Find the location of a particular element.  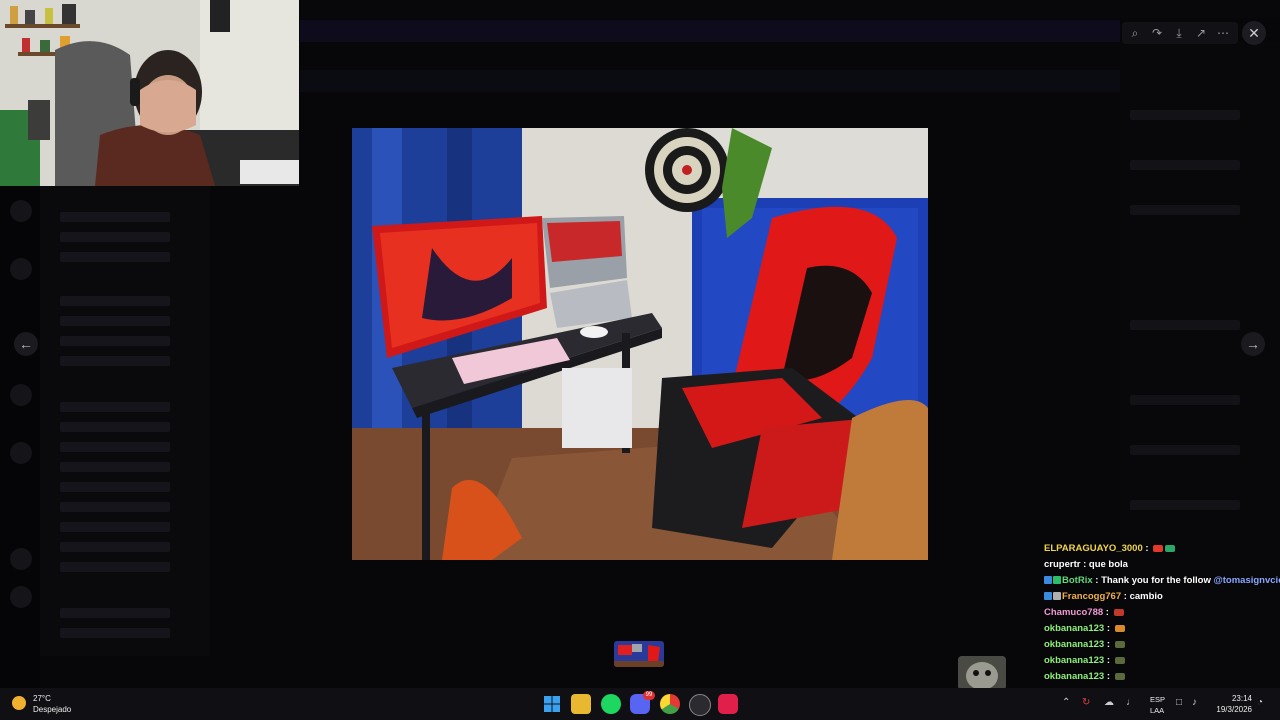

chat-message: ELPARAGUAYO_3000 : is located at coordinates (1162, 549).